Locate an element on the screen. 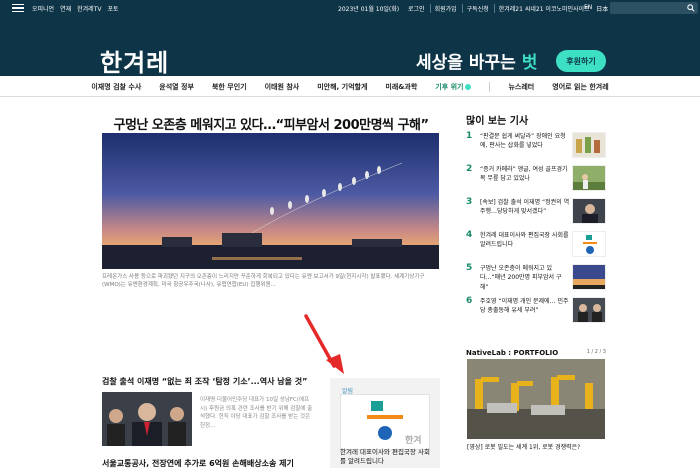 The image size is (700, 469). rank-number: 1 is located at coordinates (469, 136).